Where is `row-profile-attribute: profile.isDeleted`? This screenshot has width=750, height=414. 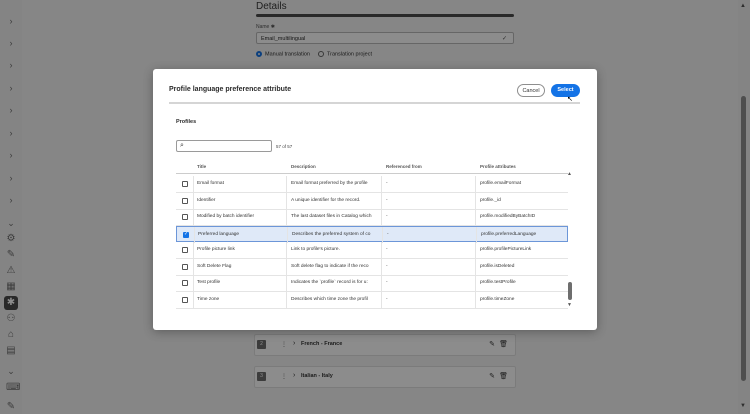 row-profile-attribute: profile.isDeleted is located at coordinates (497, 266).